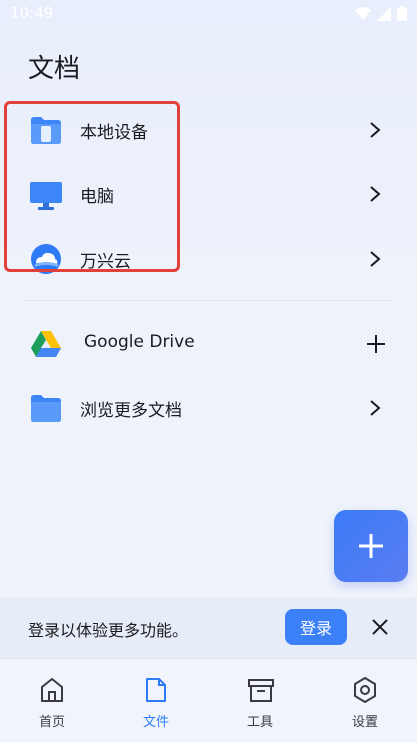  I want to click on login-prompt-bar: 登录以体验更多功能。 登录, so click(208, 628).